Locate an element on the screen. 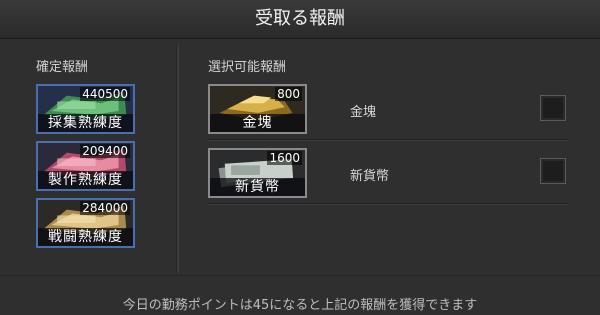 Image resolution: width=600 pixels, height=315 pixels. fixed-rewards-heading: 確定報酬 is located at coordinates (62, 67).